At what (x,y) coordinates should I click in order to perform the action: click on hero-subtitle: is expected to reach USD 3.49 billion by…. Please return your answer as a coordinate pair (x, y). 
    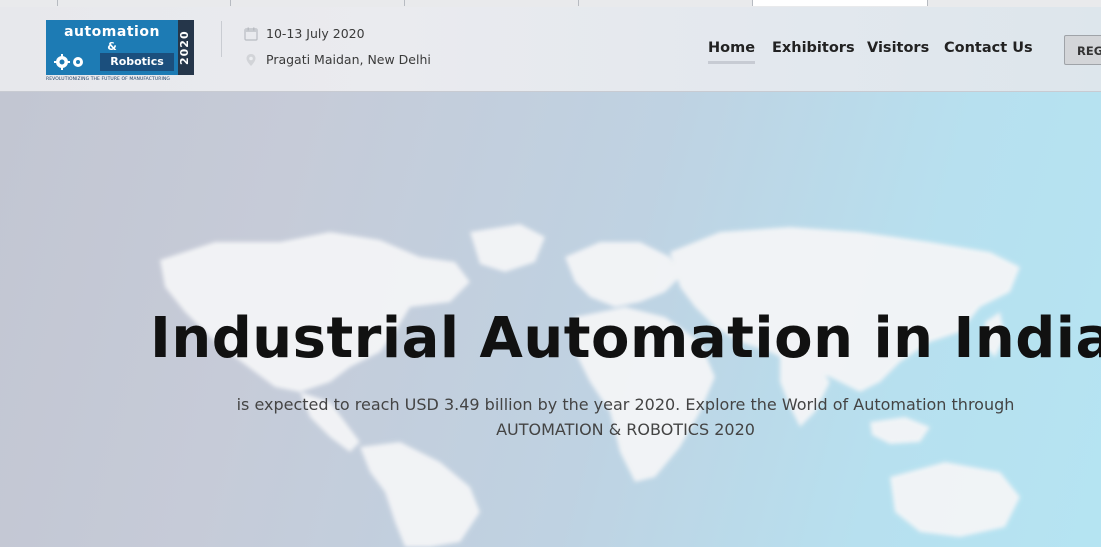
    Looking at the image, I should click on (625, 417).